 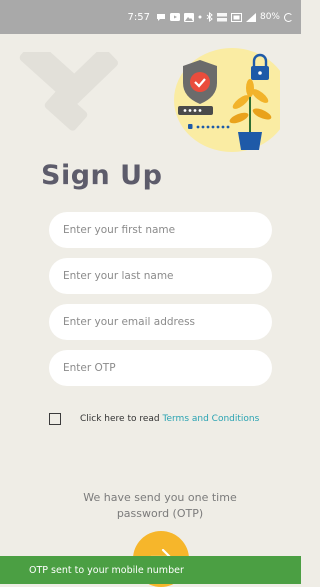 I want to click on first-name-field: Enter your first name, so click(x=160, y=230).